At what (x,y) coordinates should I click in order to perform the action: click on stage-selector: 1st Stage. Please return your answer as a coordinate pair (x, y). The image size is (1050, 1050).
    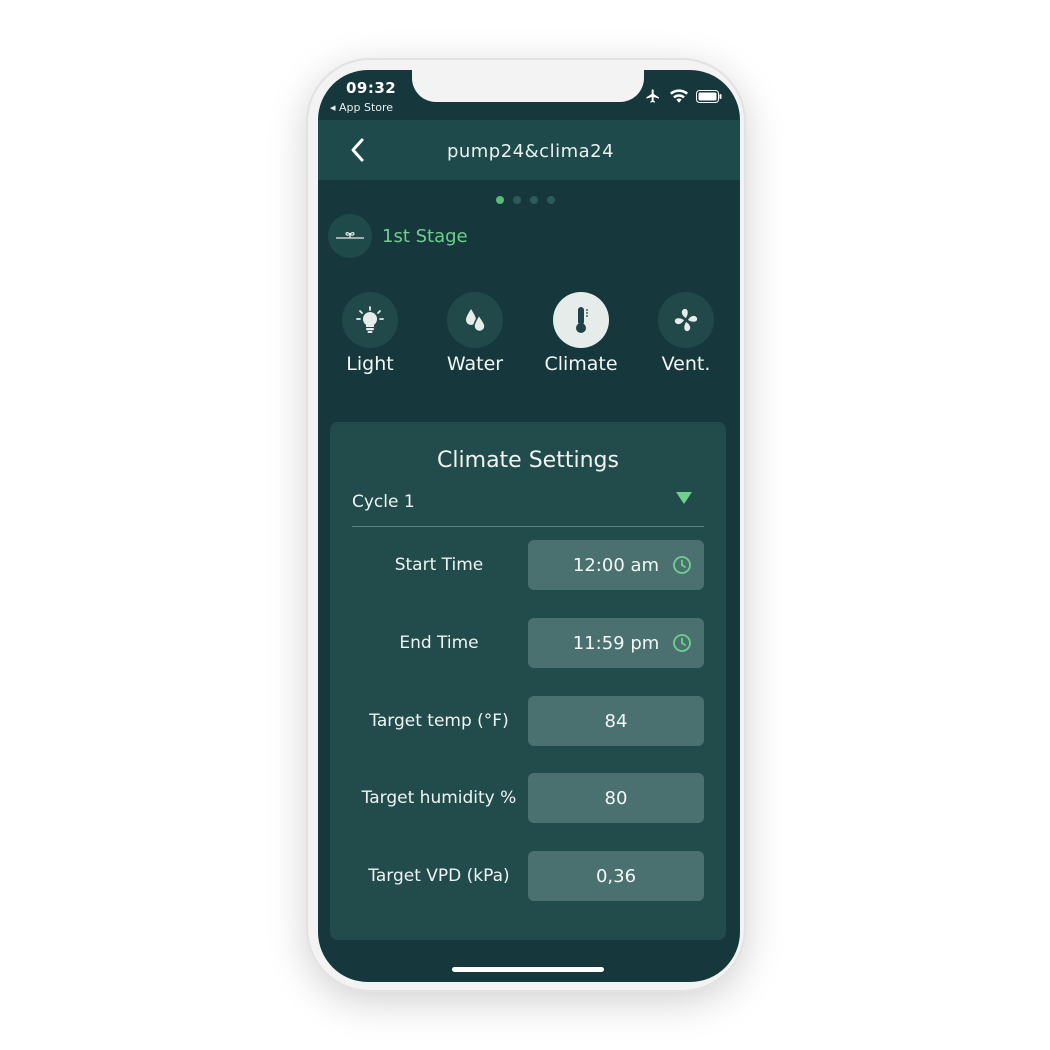
    Looking at the image, I should click on (398, 236).